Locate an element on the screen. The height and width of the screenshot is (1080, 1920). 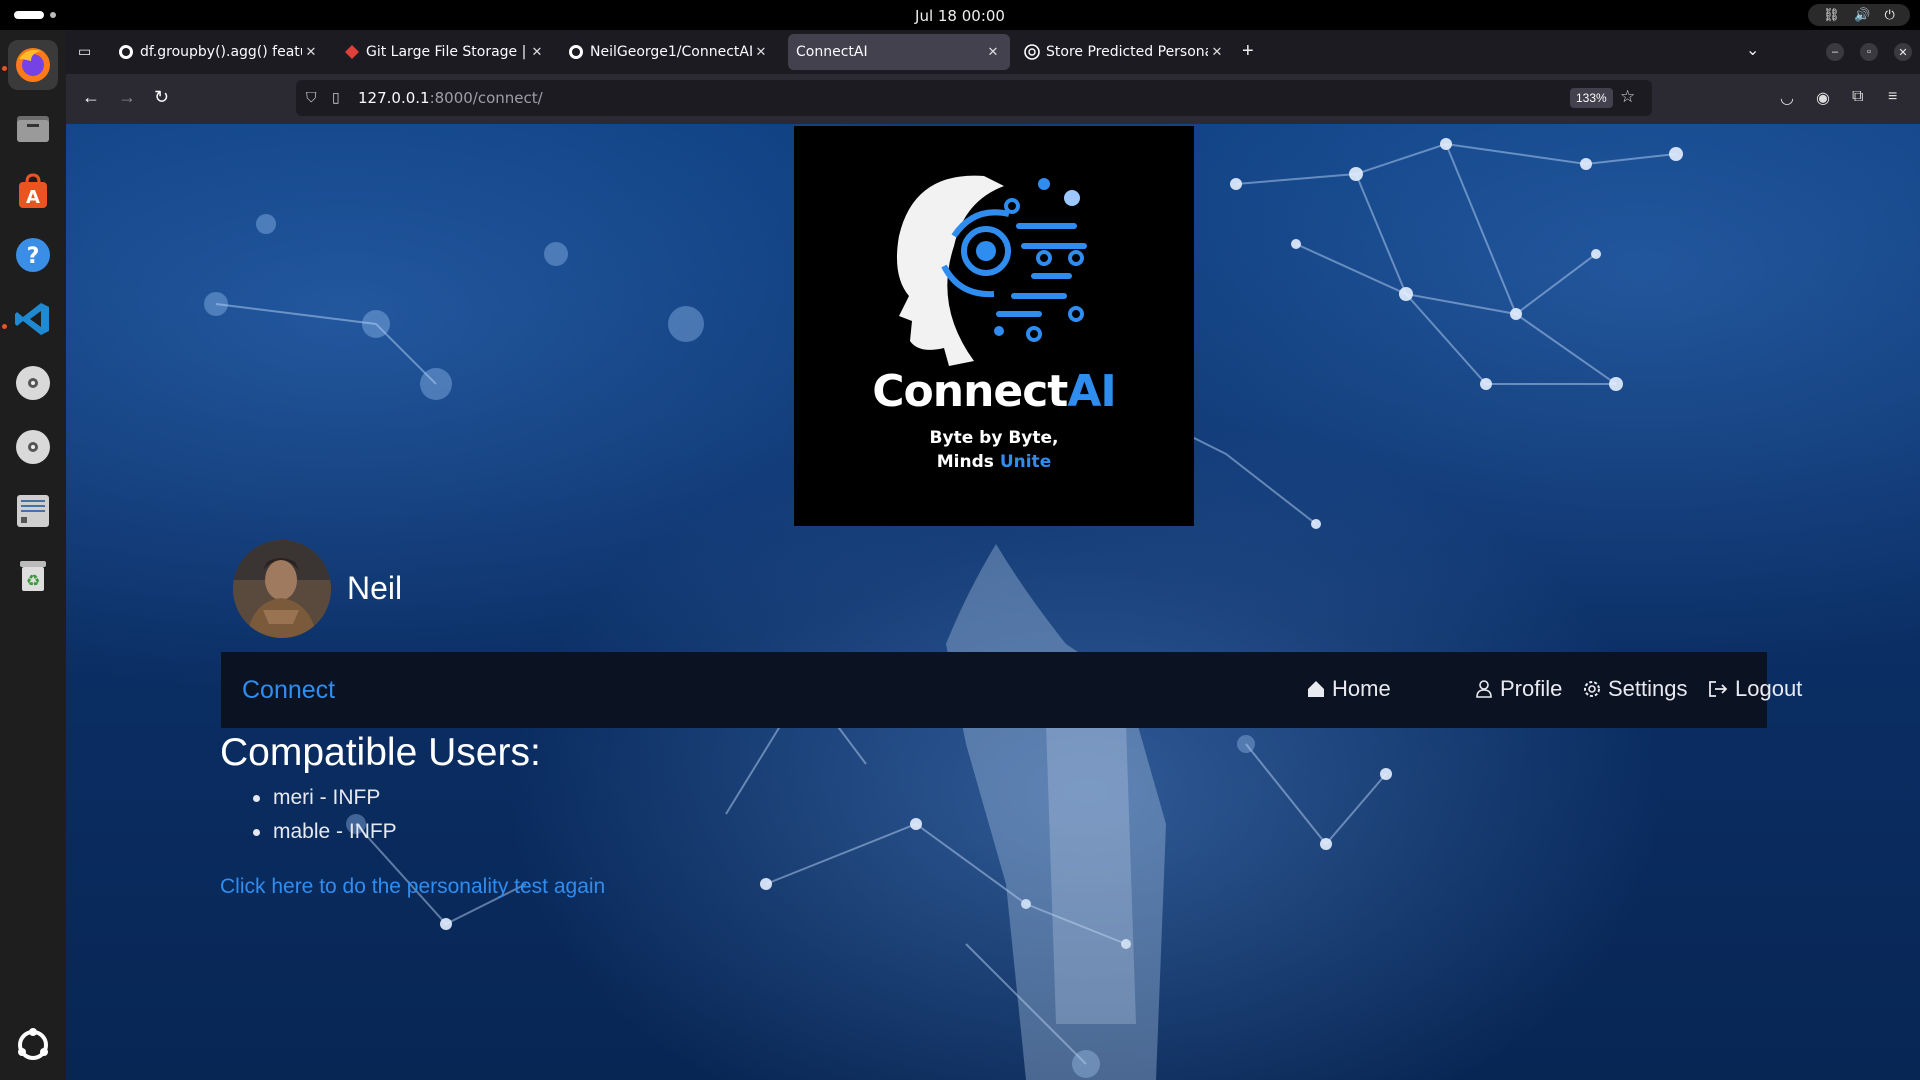
system-top-bar: Jul 18 00:00 ⛓ 🔊 ⏻ is located at coordinates (960, 15).